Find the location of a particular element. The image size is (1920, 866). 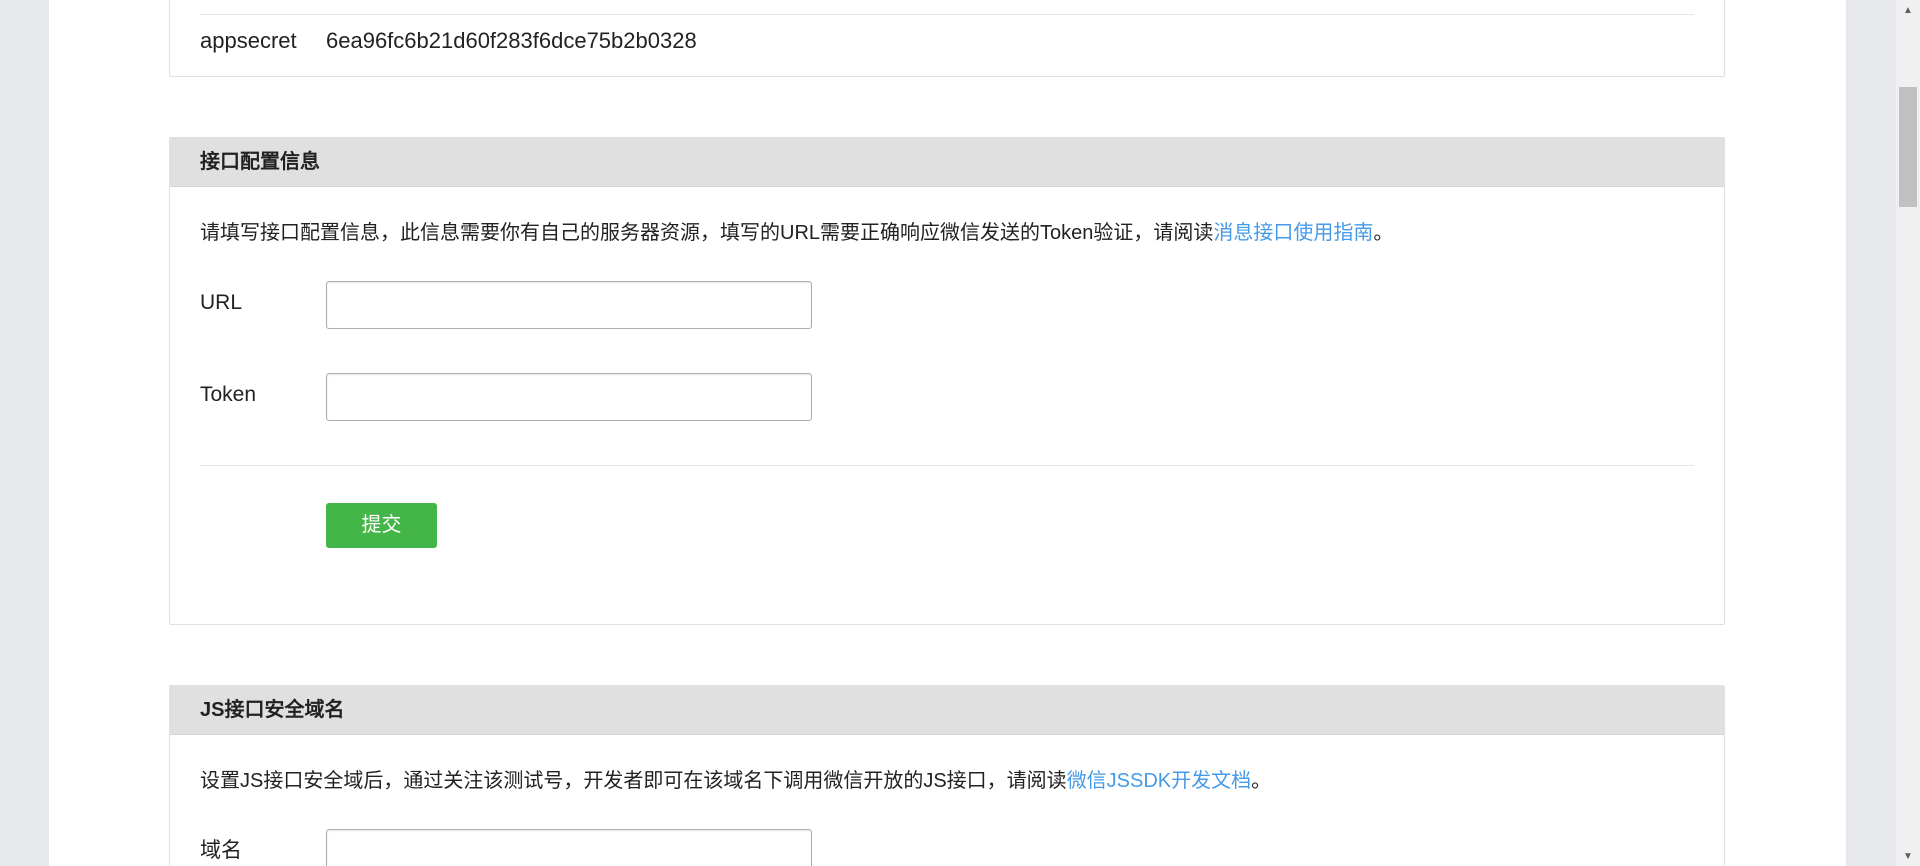

url-label: URL is located at coordinates (221, 302).